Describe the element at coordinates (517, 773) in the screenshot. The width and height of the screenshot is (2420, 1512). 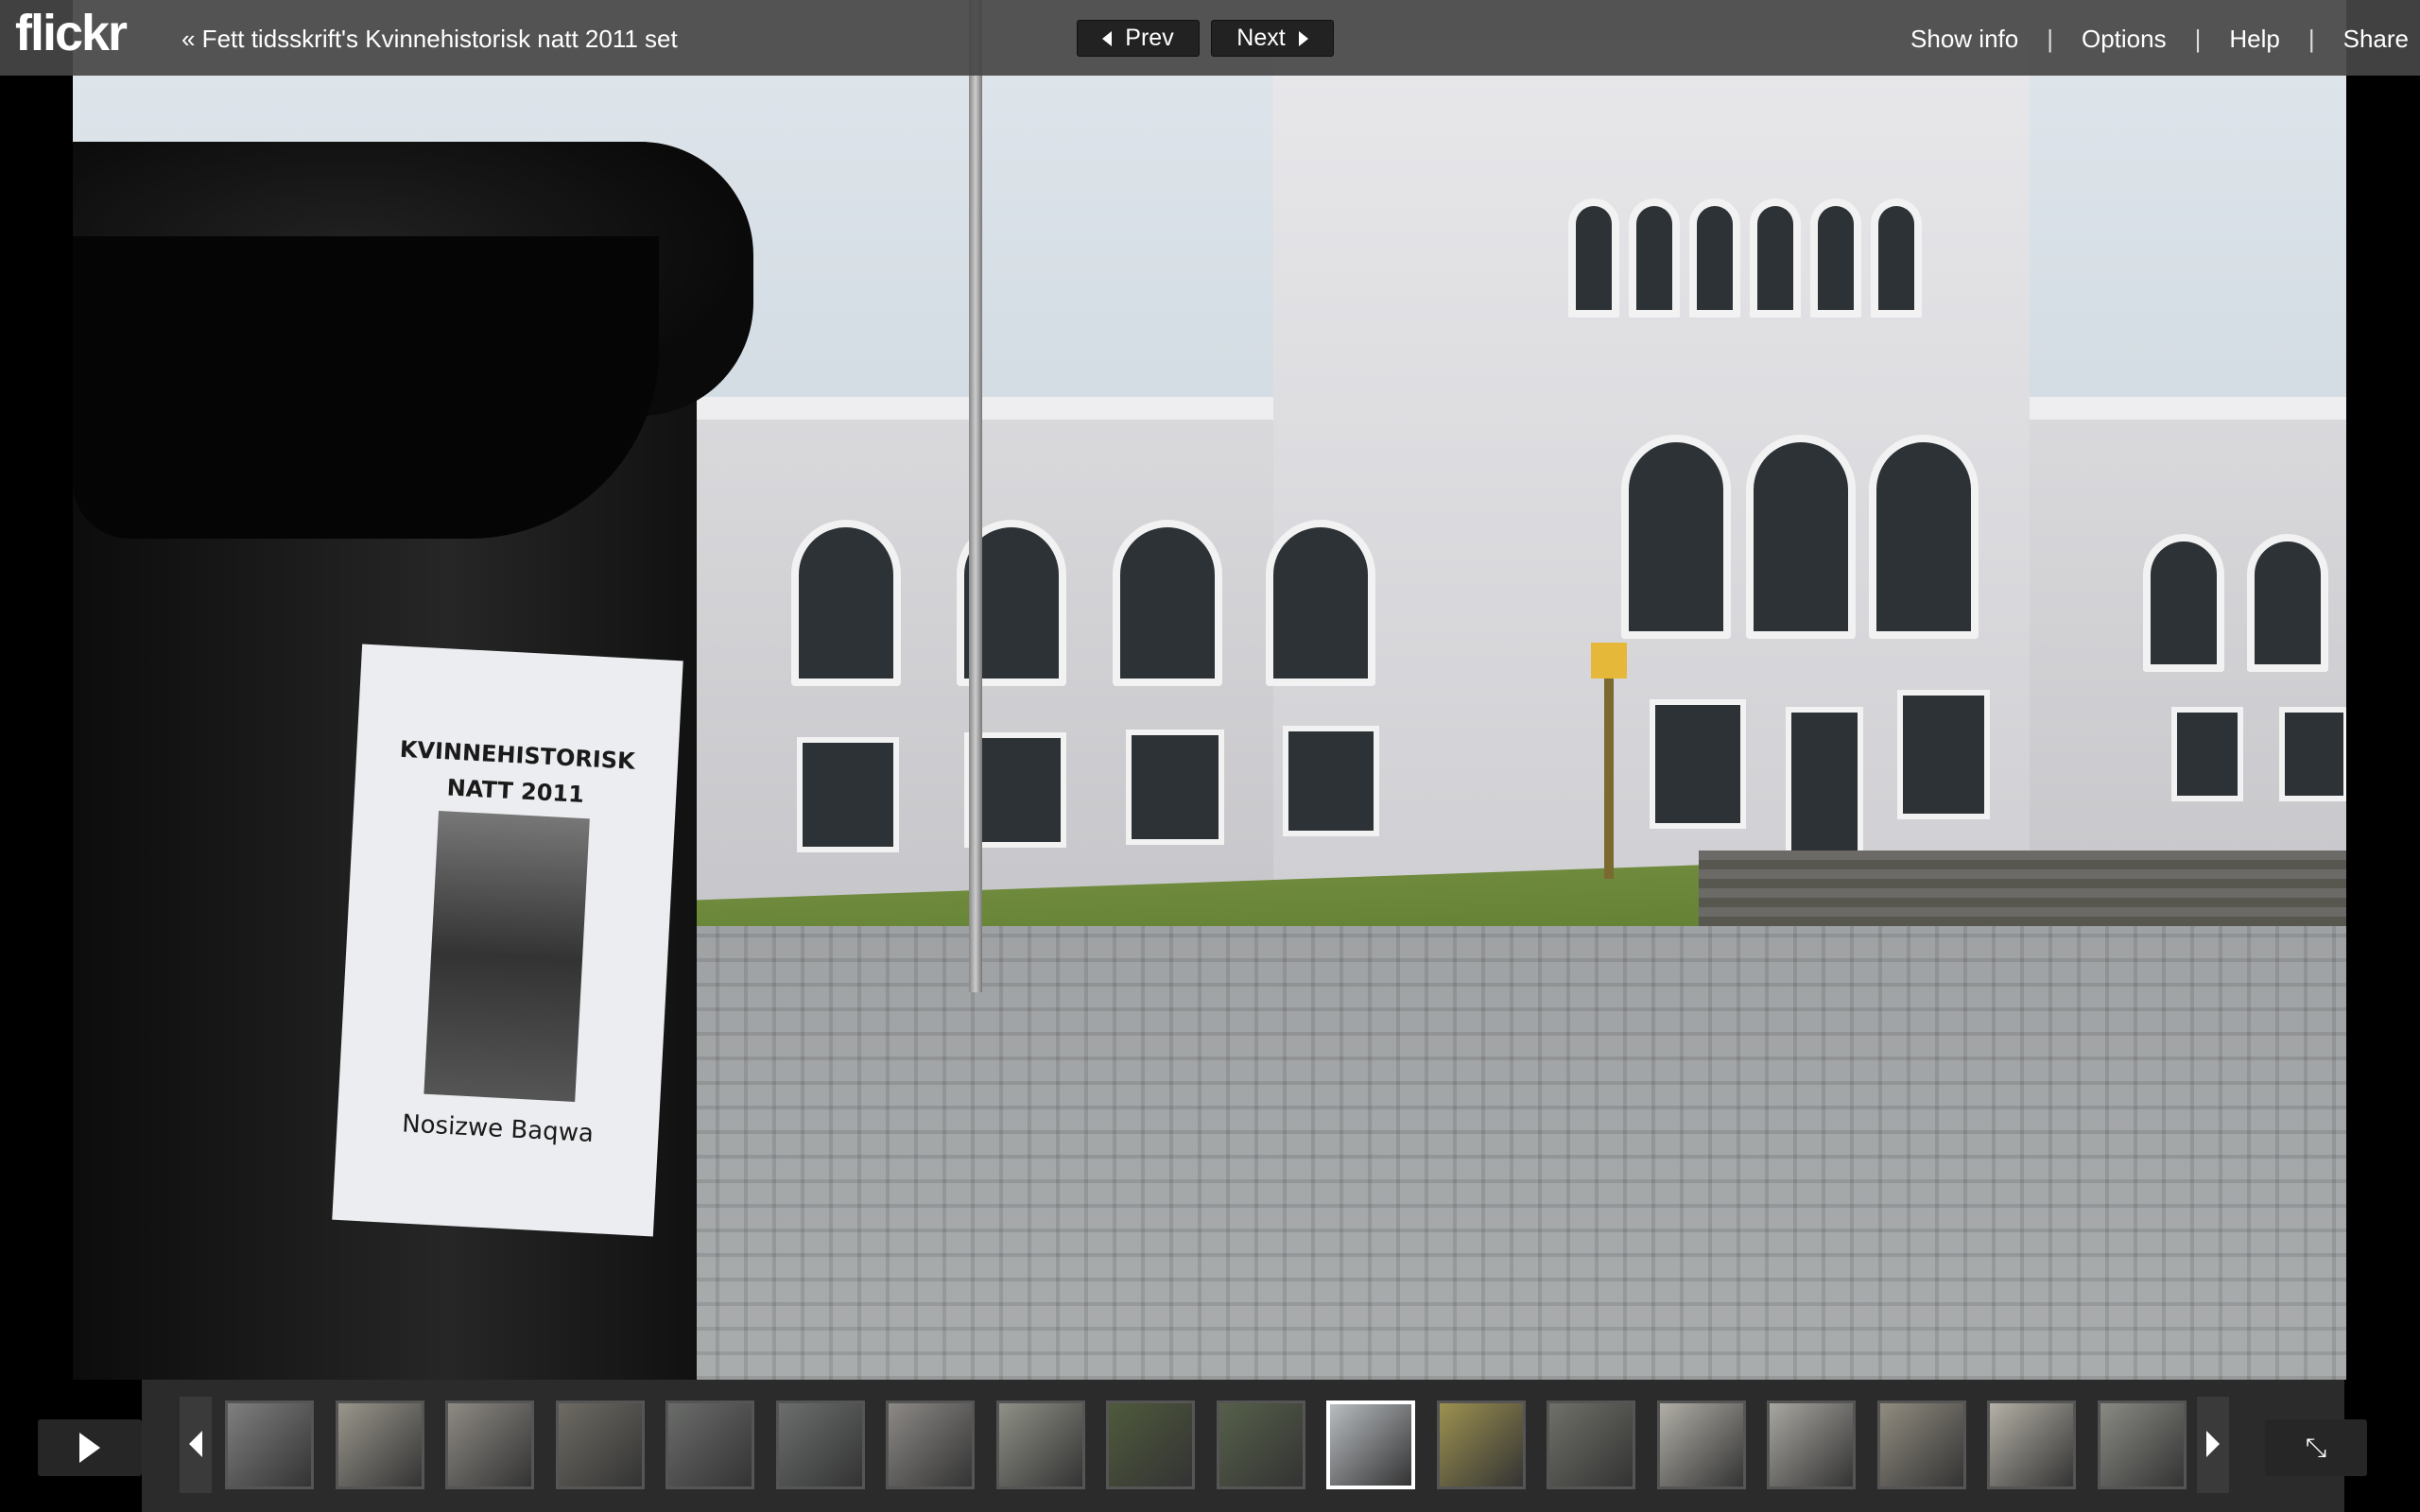
I see `poster-title: KVINNEHISTORISK NATT 2011` at that location.